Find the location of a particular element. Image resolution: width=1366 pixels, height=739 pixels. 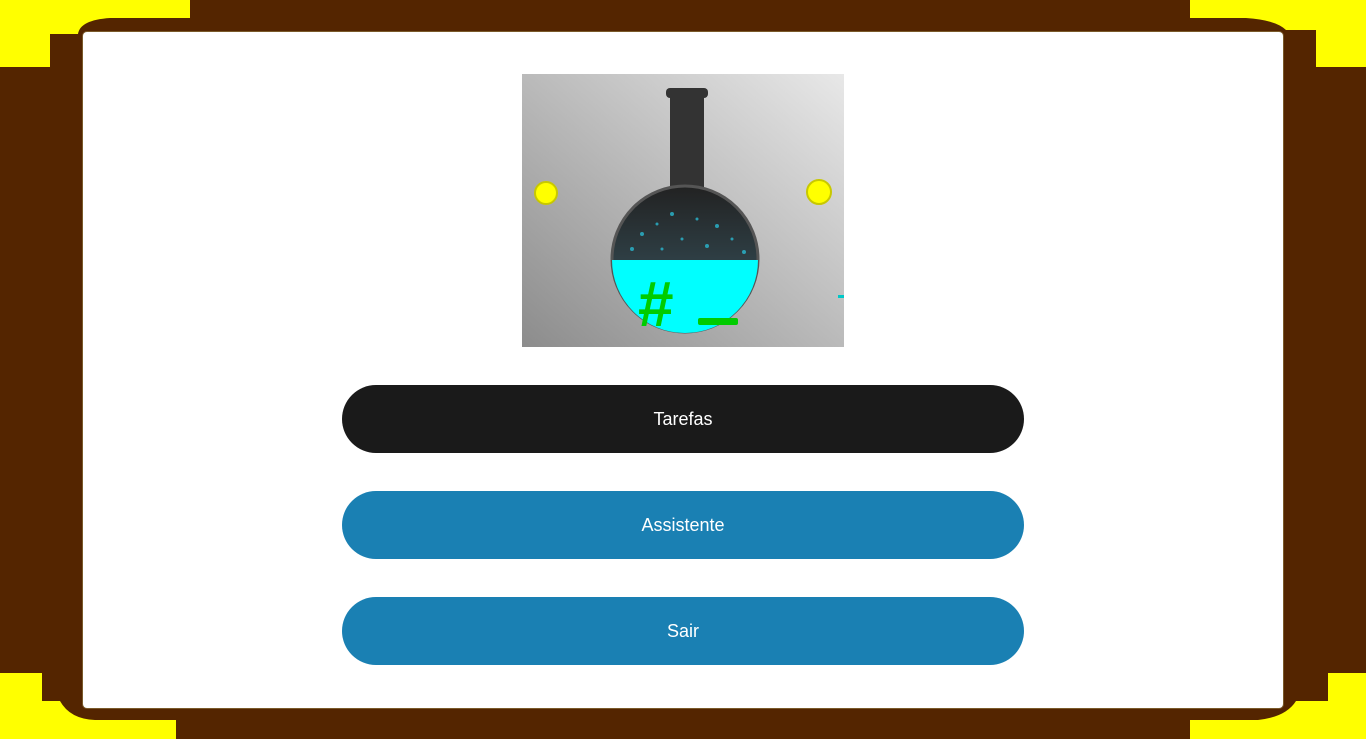

hash-symbol: # is located at coordinates (656, 304).